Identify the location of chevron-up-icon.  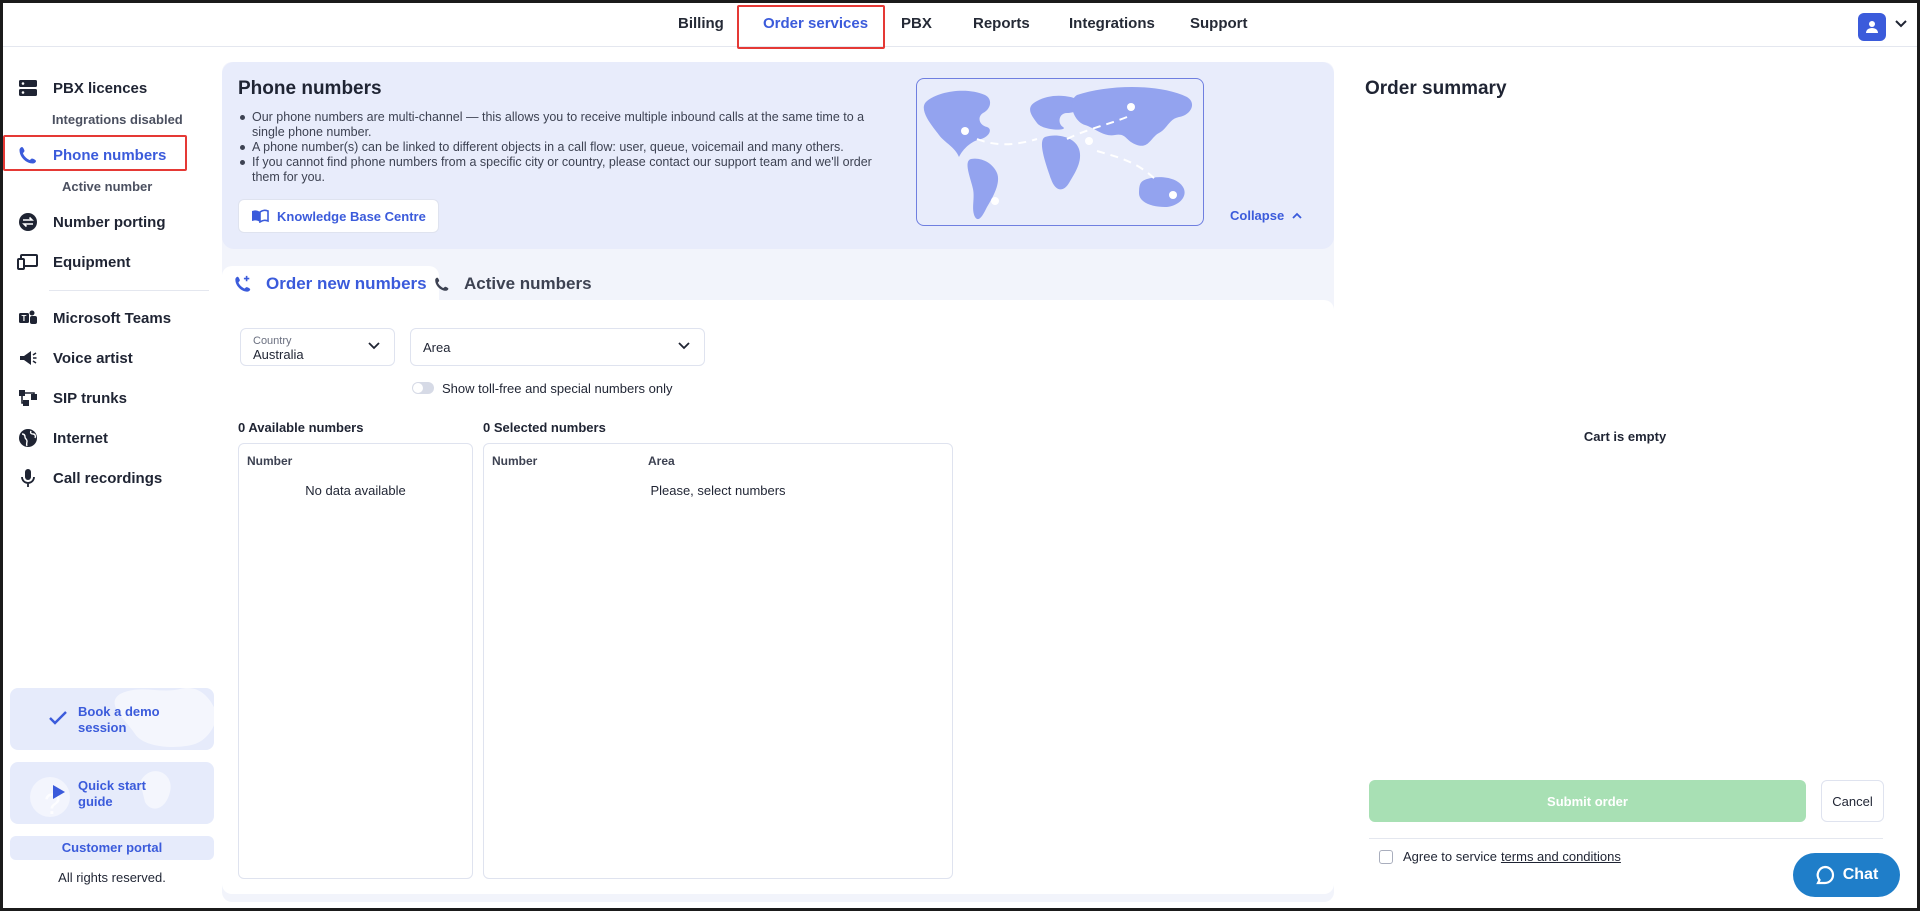
(1297, 215).